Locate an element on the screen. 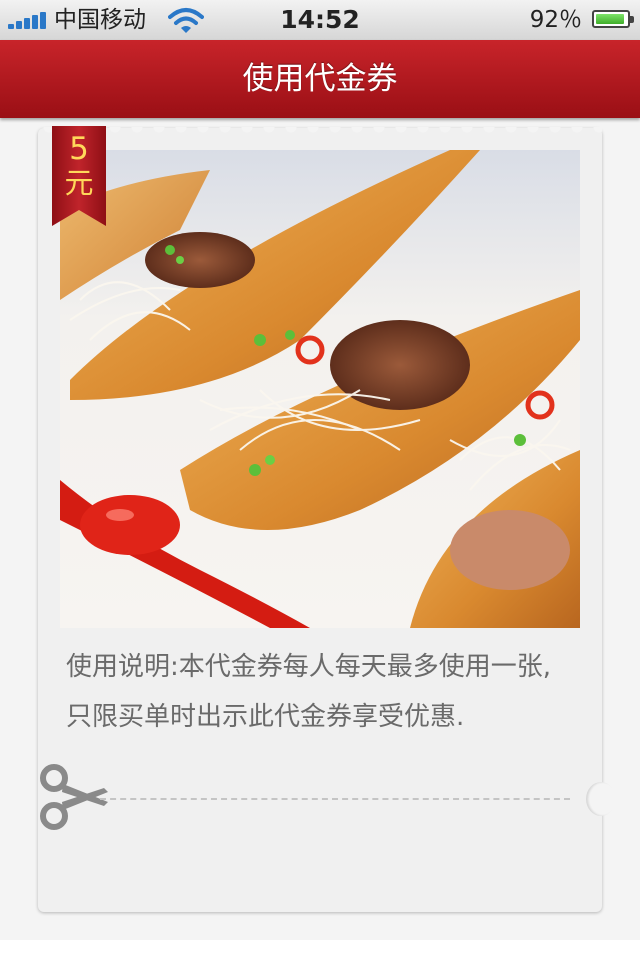  coupon-usage-description: 使用说明:本代金券每人每天最多使用一张,只限买单时出示此代金券享受优惠. is located at coordinates (309, 692).